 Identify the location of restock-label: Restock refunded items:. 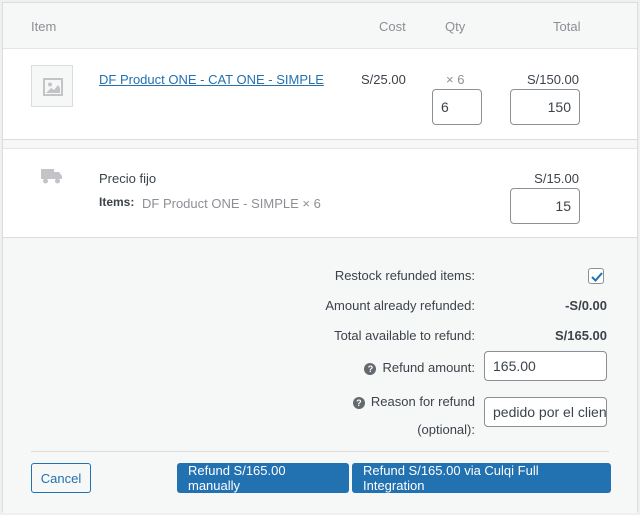
(404, 275).